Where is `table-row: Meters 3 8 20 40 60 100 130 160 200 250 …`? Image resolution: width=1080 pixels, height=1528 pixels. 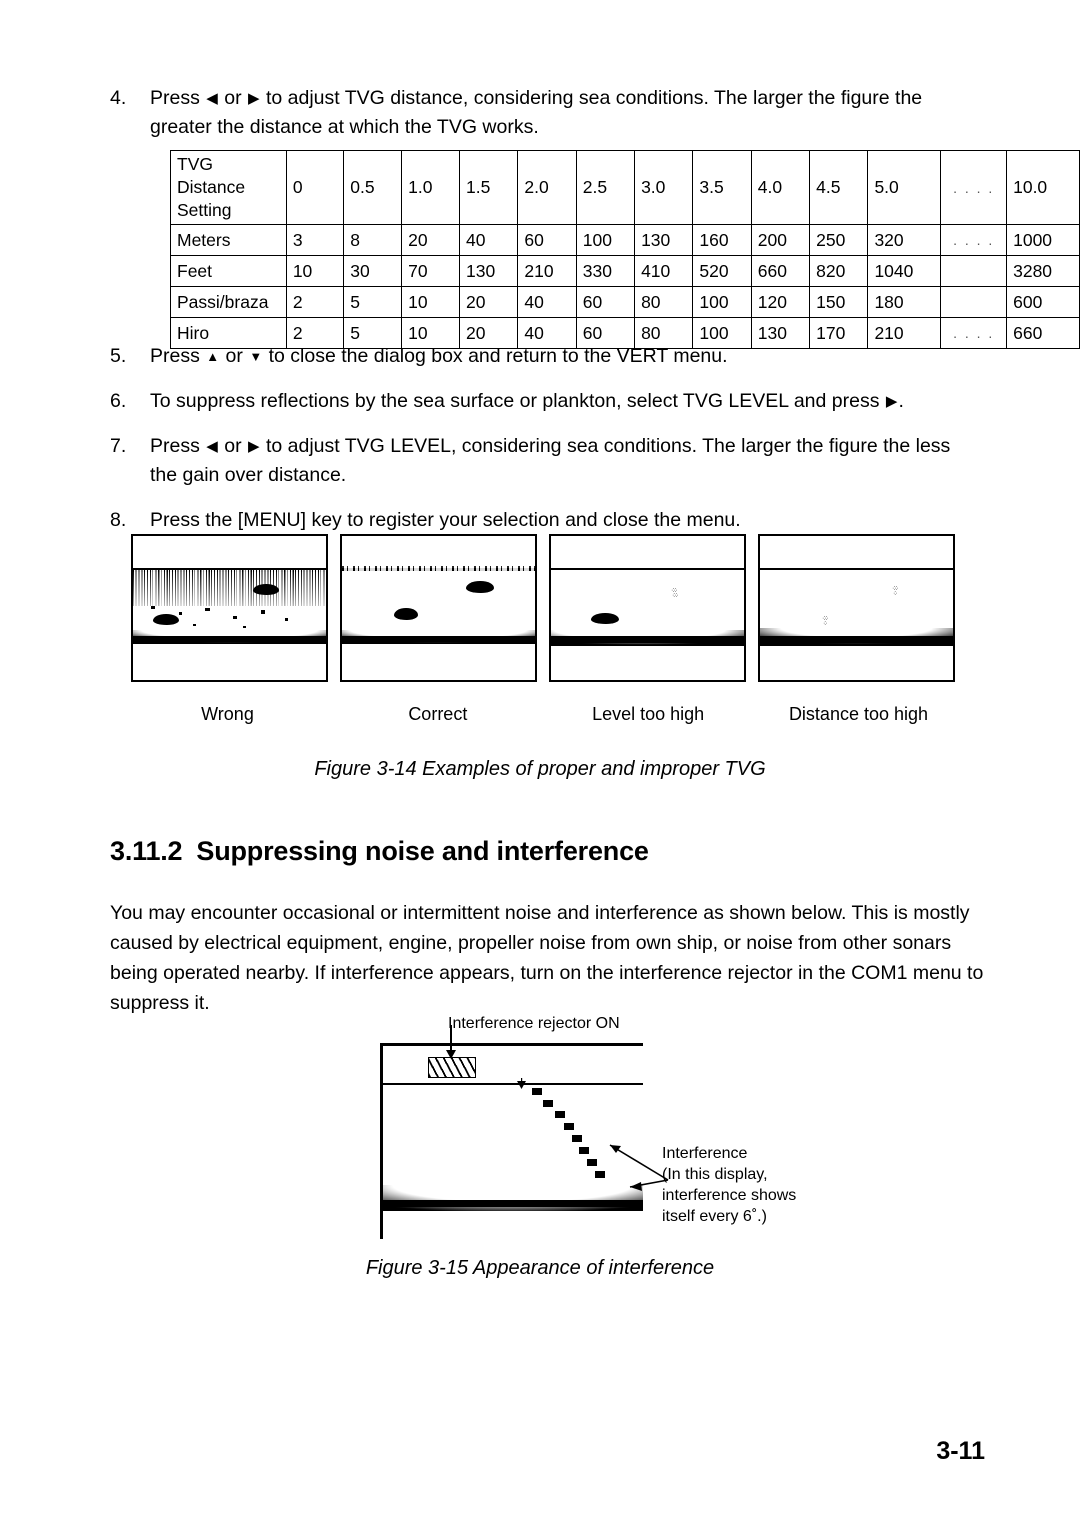 table-row: Meters 3 8 20 40 60 100 130 160 200 250 … is located at coordinates (625, 240).